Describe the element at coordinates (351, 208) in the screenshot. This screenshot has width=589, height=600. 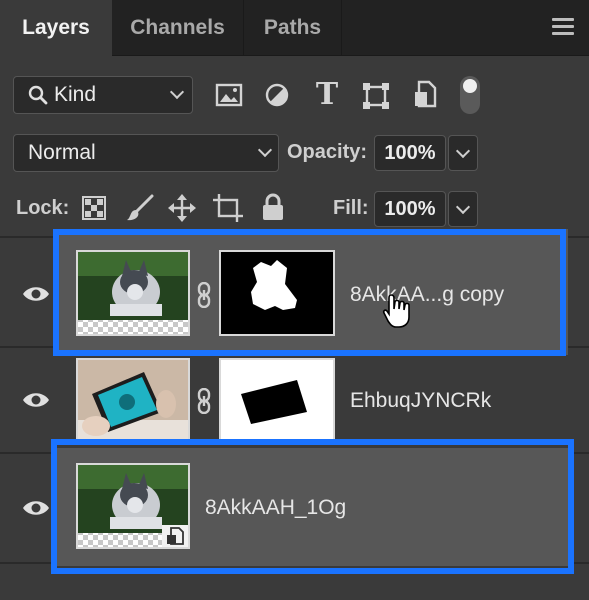
I see `fill-label: Fill:` at that location.